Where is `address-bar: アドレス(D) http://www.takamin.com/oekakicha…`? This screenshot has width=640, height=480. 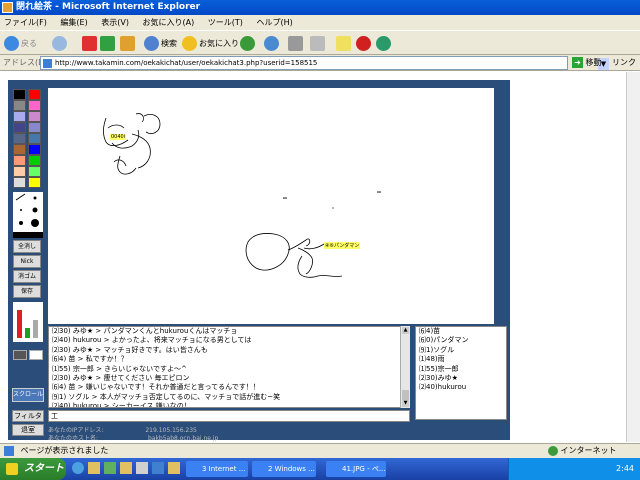
address-bar: アドレス(D) http://www.takamin.com/oekakicha… is located at coordinates (320, 63).